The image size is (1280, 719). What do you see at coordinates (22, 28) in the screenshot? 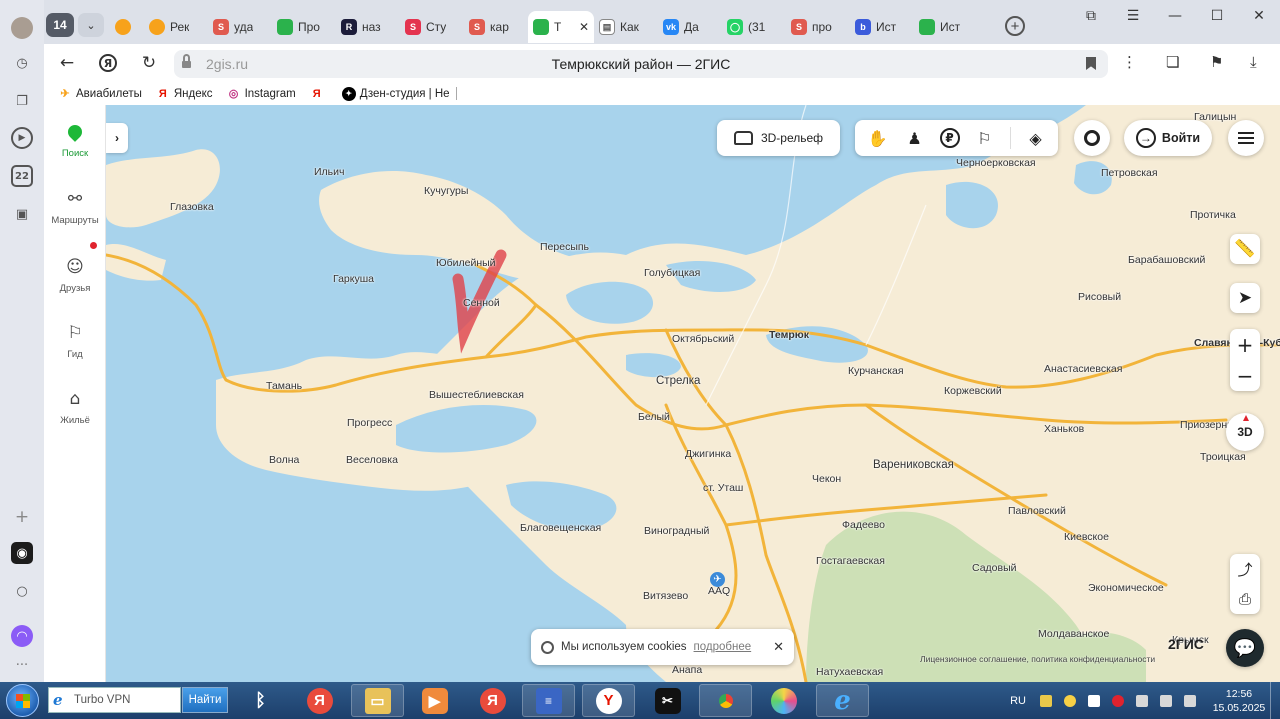
I see `profile-avatar` at bounding box center [22, 28].